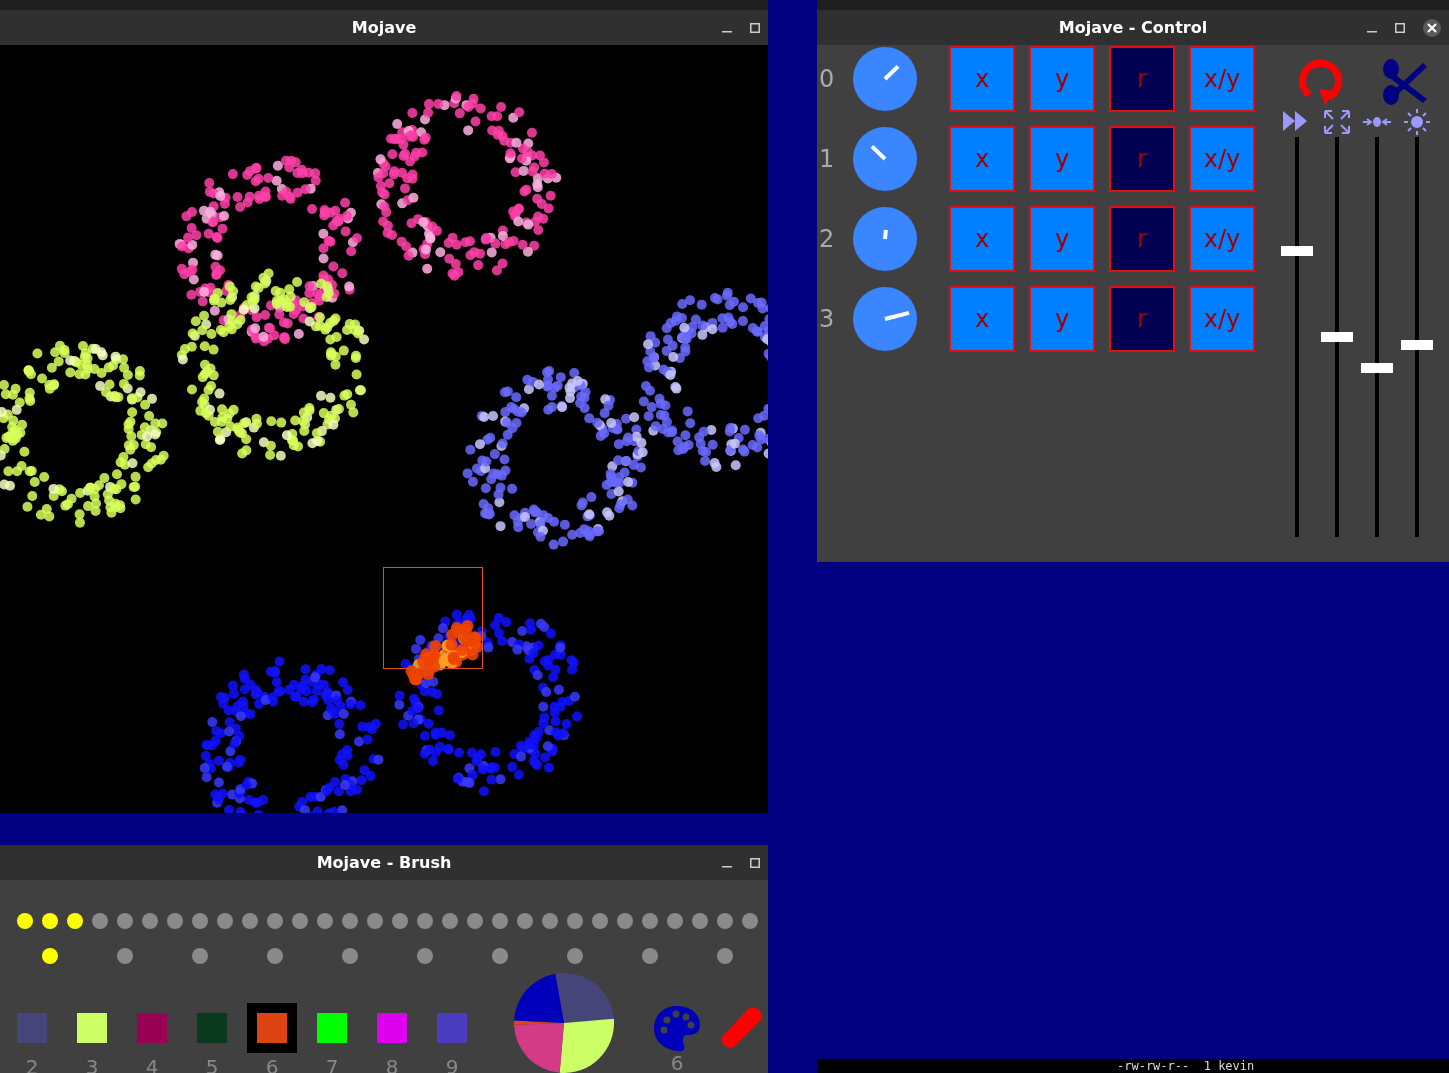 Image resolution: width=1449 pixels, height=1073 pixels. Describe the element at coordinates (827, 239) in the screenshot. I see `row-number: 2` at that location.